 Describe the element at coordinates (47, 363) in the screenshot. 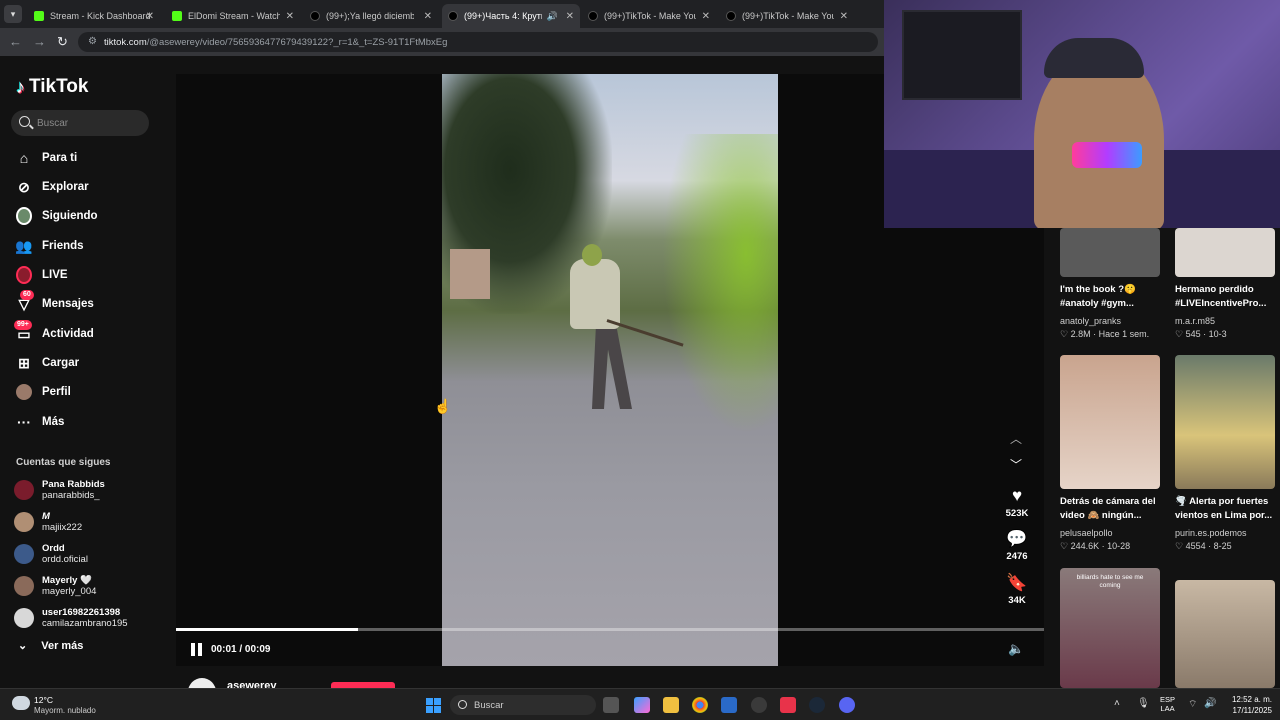

I see `sidebar-item-cargar: ⊞ Cargar` at that location.